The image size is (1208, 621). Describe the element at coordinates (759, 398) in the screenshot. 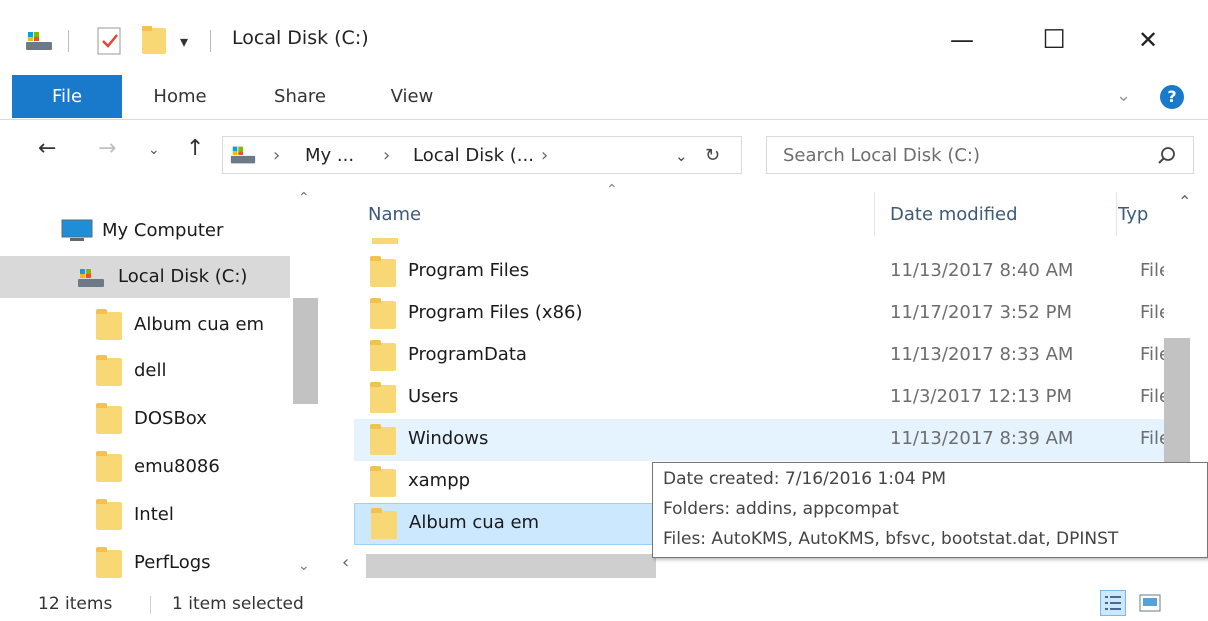

I see `list-item: Users 11/3/2017 12:13 PM File` at that location.